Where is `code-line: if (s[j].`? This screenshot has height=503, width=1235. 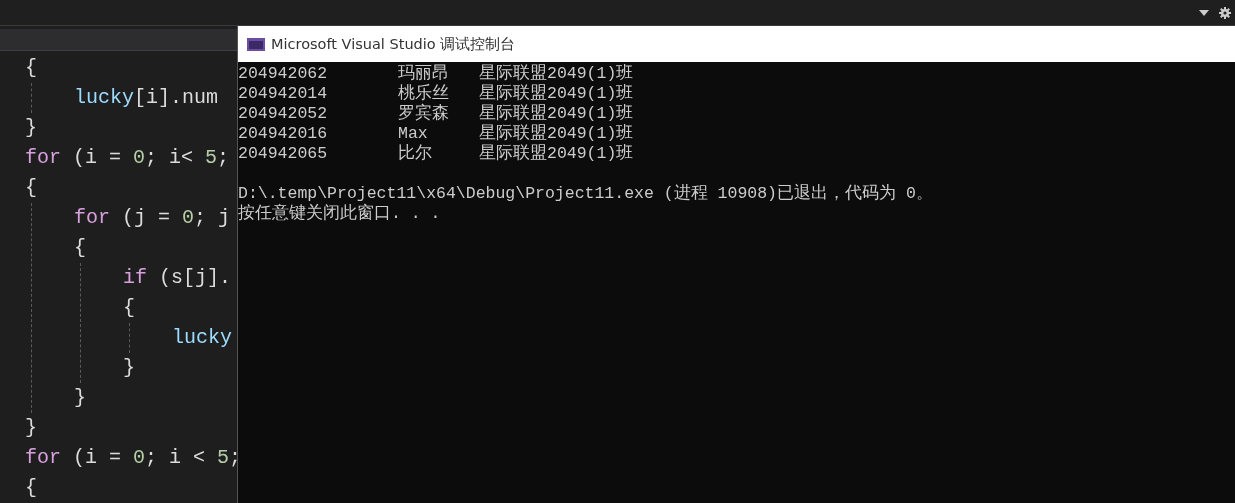 code-line: if (s[j]. is located at coordinates (178, 278).